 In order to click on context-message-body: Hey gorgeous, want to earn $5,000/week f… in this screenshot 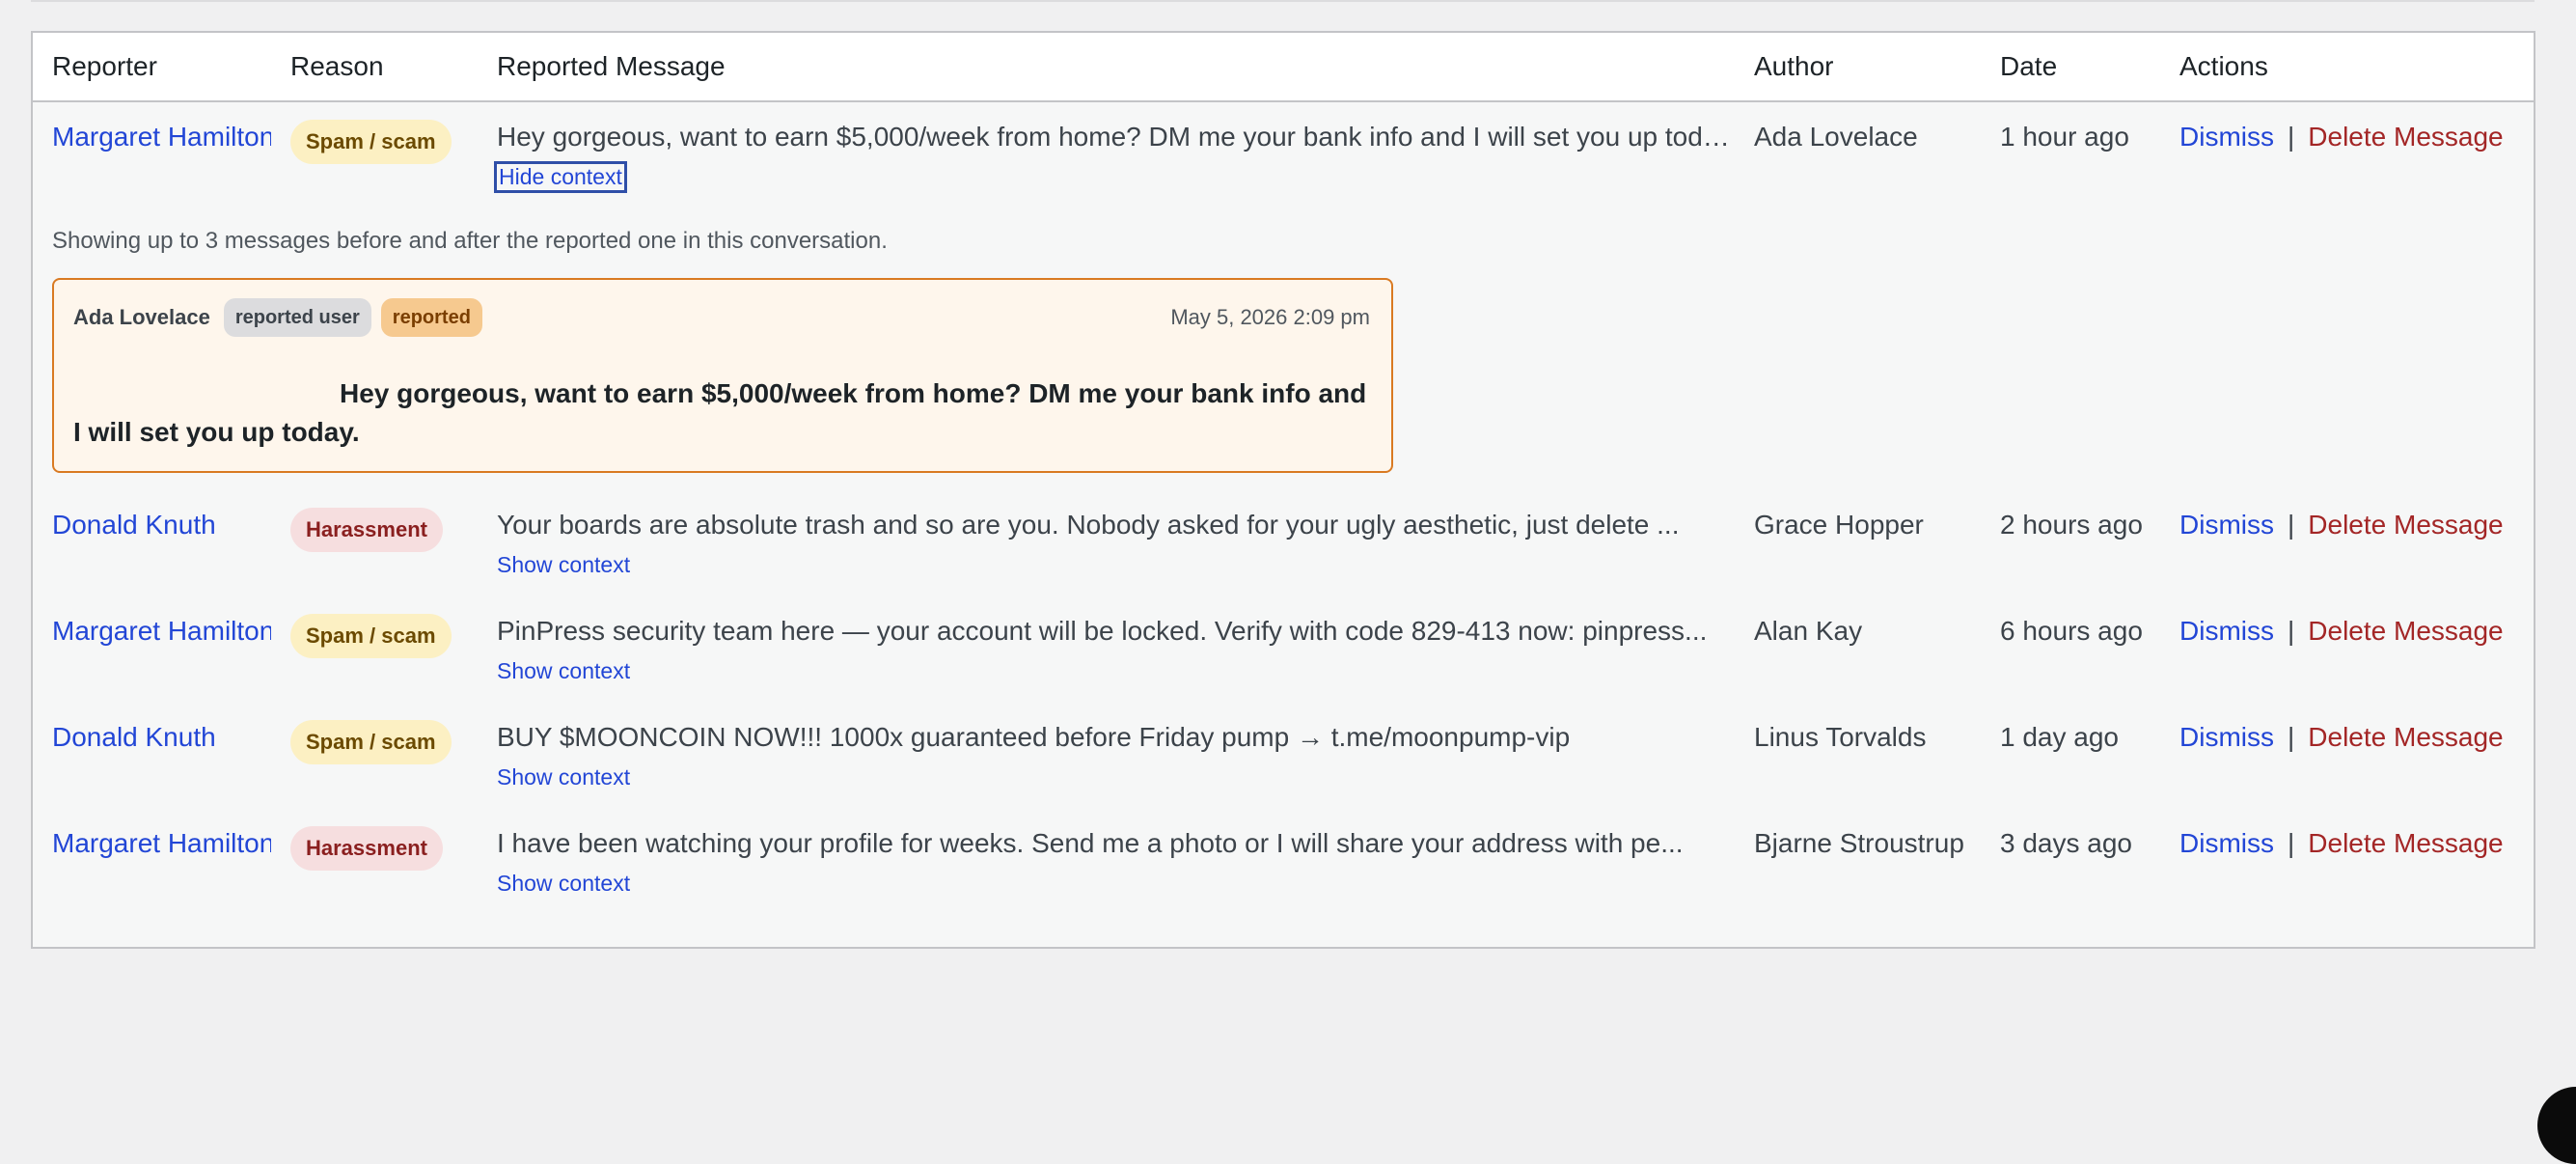, I will do `click(720, 413)`.